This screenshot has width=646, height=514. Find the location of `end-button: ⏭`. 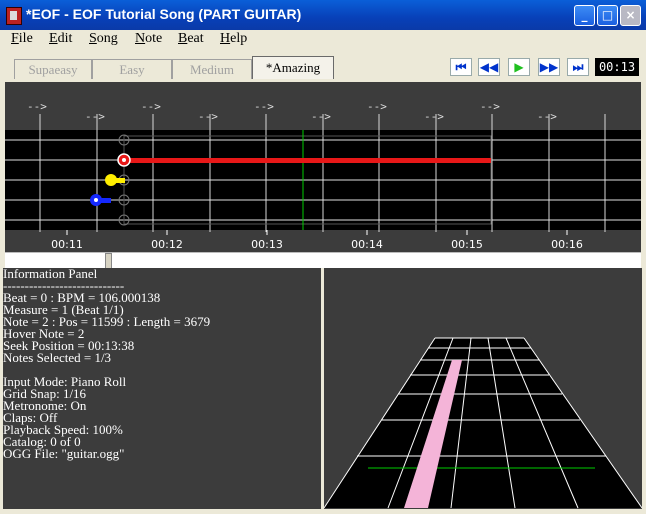

end-button: ⏭ is located at coordinates (578, 67).